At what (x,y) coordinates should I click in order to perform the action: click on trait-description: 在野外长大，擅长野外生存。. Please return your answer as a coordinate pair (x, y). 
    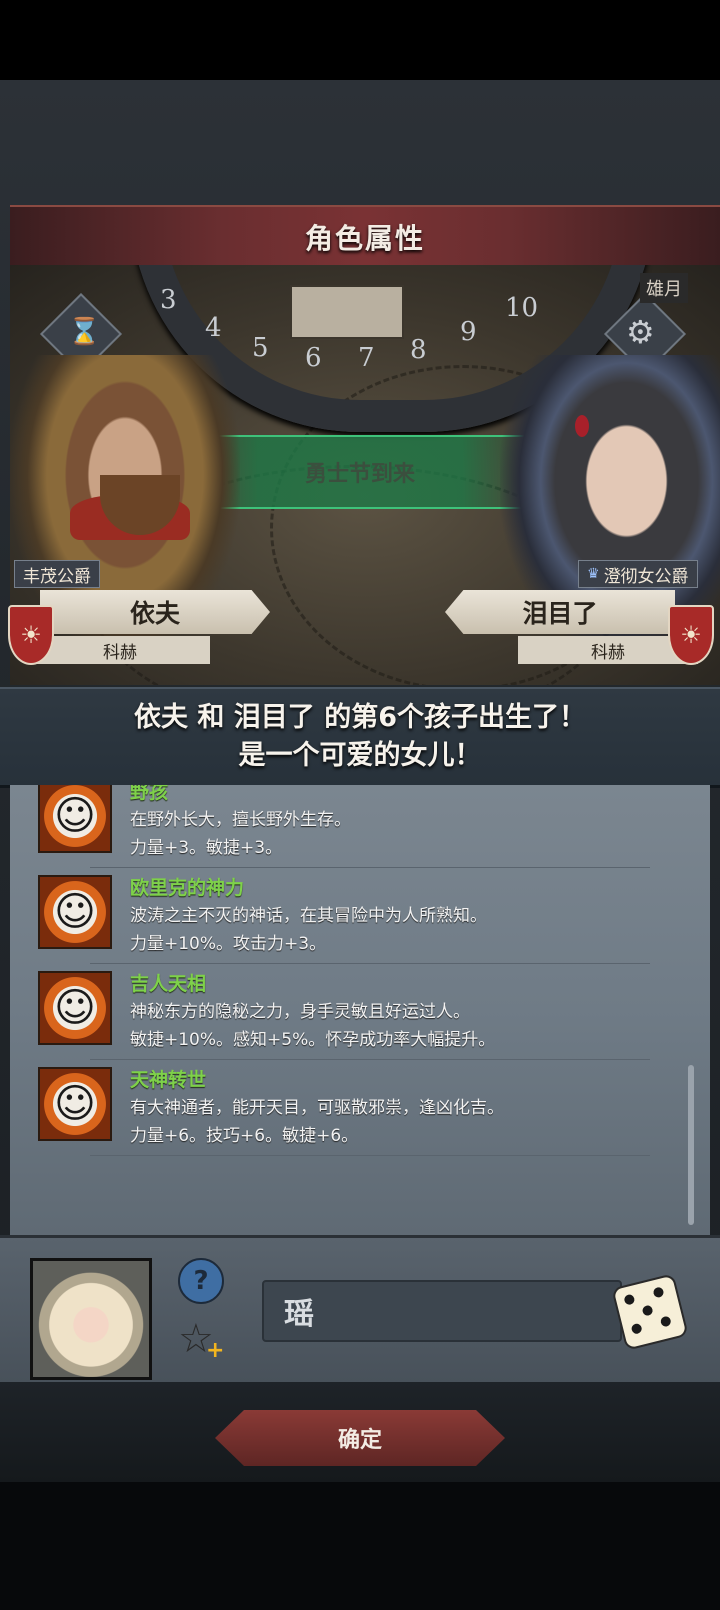
    Looking at the image, I should click on (240, 820).